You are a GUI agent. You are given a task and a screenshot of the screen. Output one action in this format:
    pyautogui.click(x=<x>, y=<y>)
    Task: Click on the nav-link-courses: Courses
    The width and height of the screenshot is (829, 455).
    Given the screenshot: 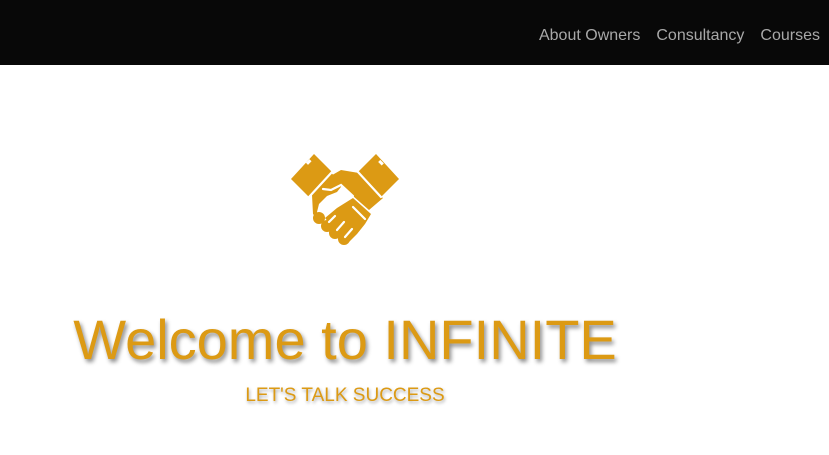 What is the action you would take?
    pyautogui.click(x=790, y=36)
    